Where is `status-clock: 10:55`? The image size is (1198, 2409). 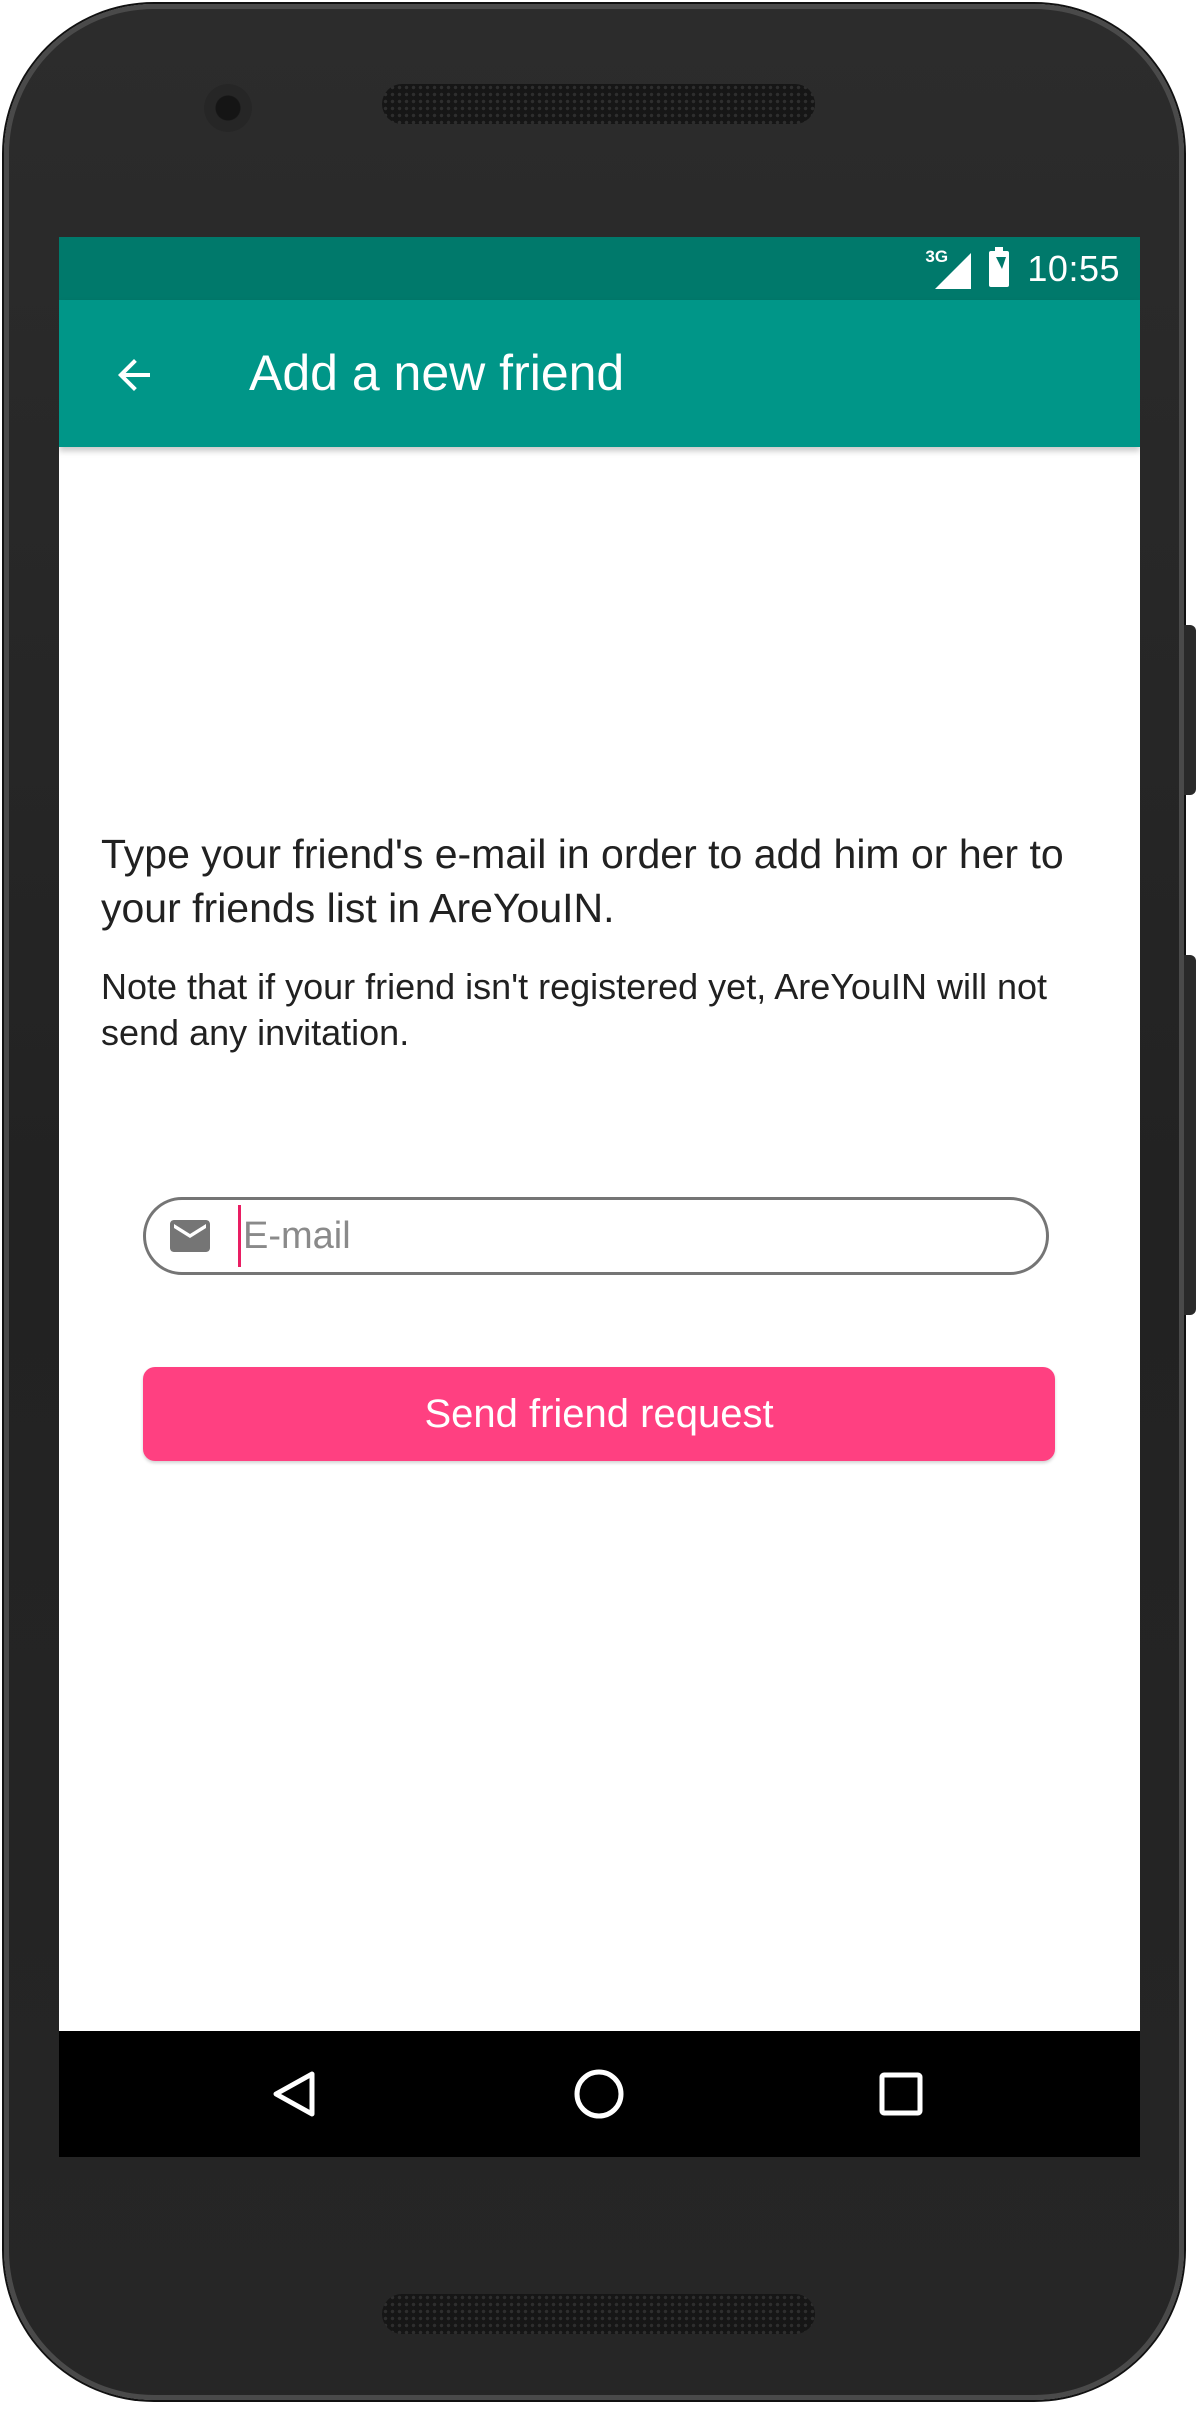
status-clock: 10:55 is located at coordinates (1073, 268).